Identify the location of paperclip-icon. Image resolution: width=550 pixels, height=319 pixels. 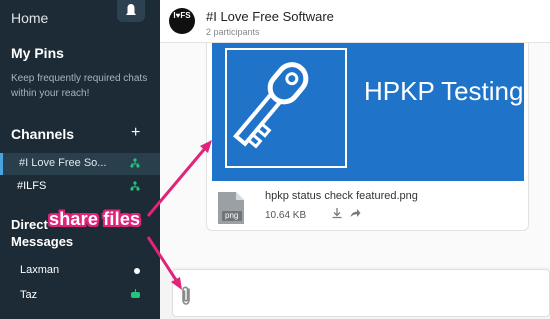
(186, 295).